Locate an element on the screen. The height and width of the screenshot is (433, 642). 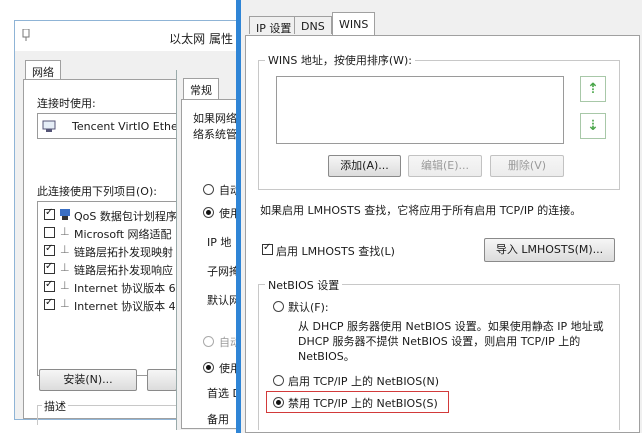
netbios-default-desc: DHCP 服务器不提供 NetBIOS 设置，则启用 TCP/IP 上的 is located at coordinates (439, 341).